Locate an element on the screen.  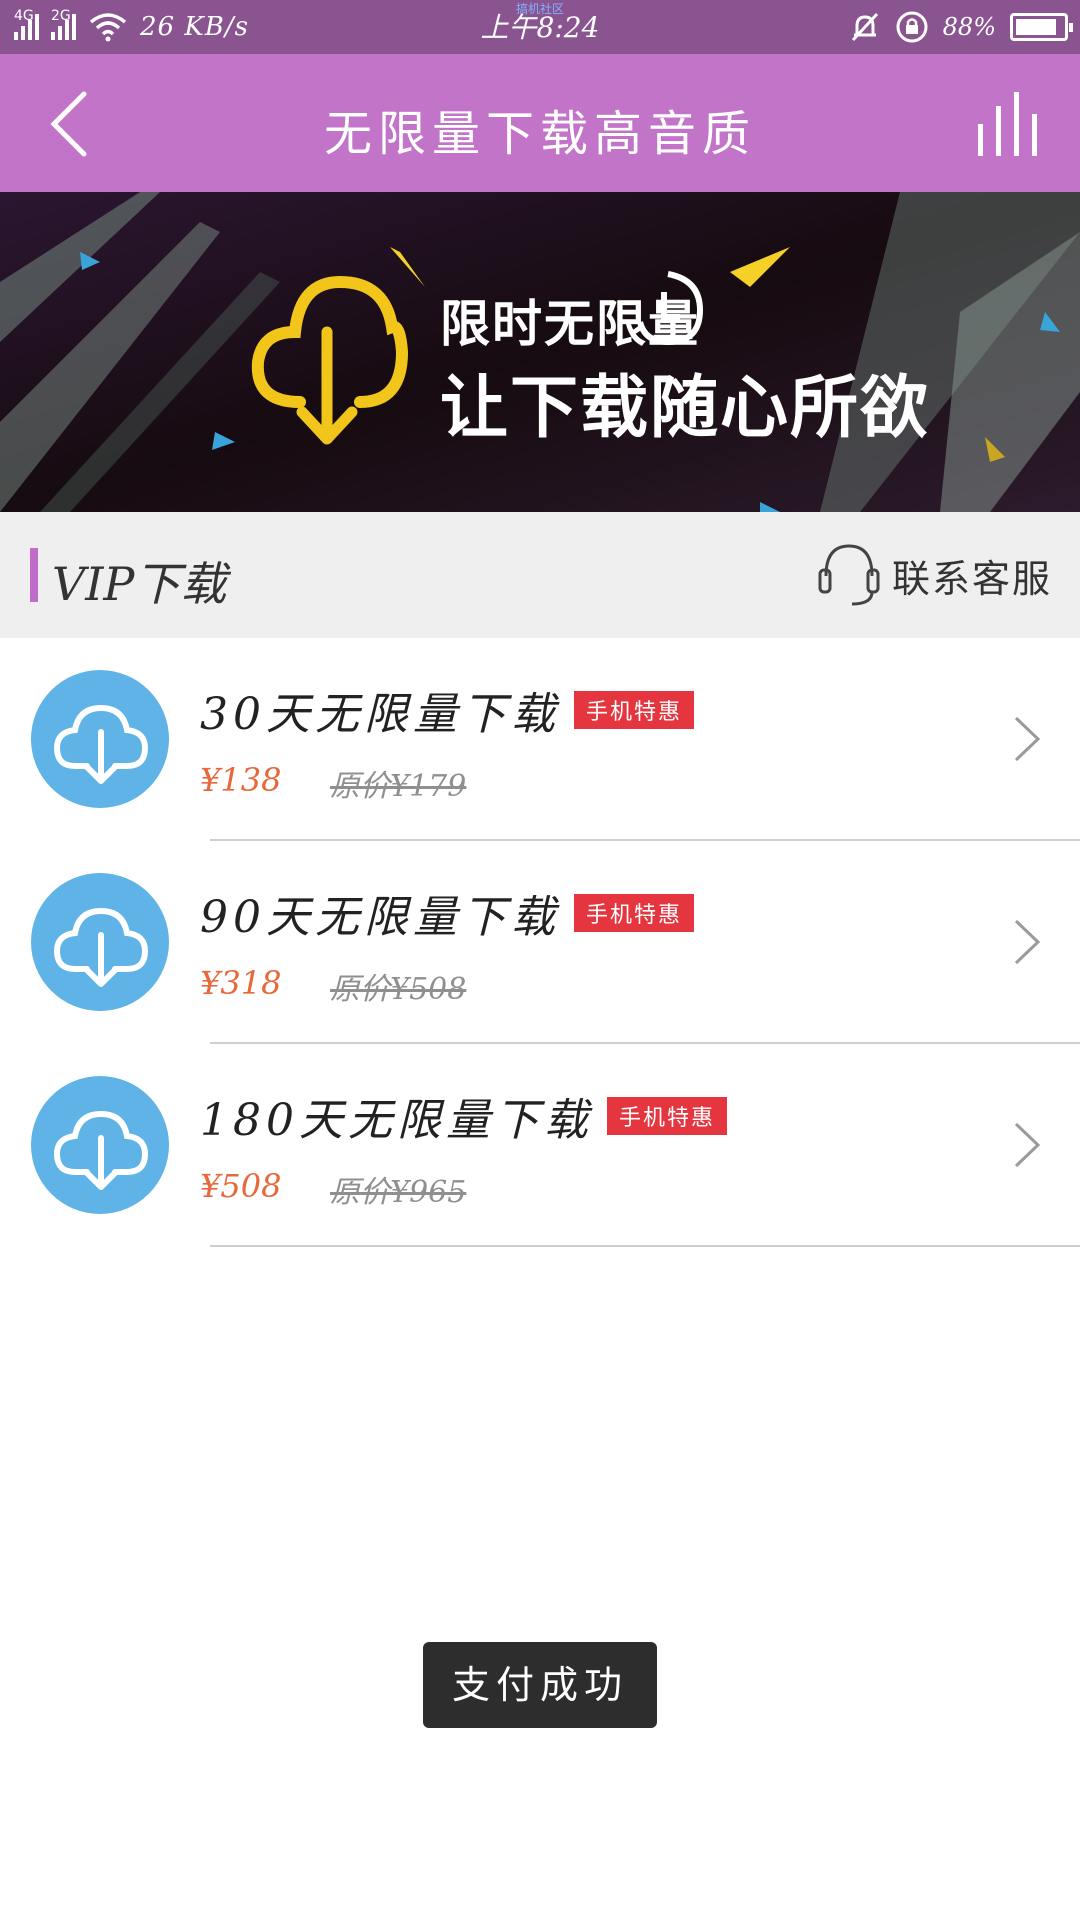
rotation-lock-icon is located at coordinates (912, 27).